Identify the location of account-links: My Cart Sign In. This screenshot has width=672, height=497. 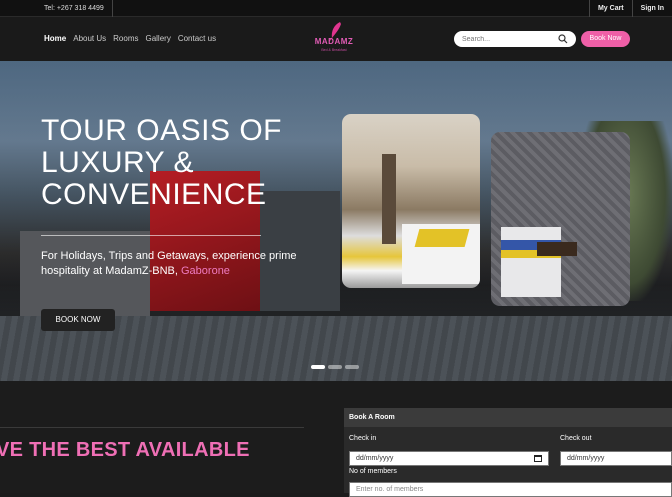
(630, 8).